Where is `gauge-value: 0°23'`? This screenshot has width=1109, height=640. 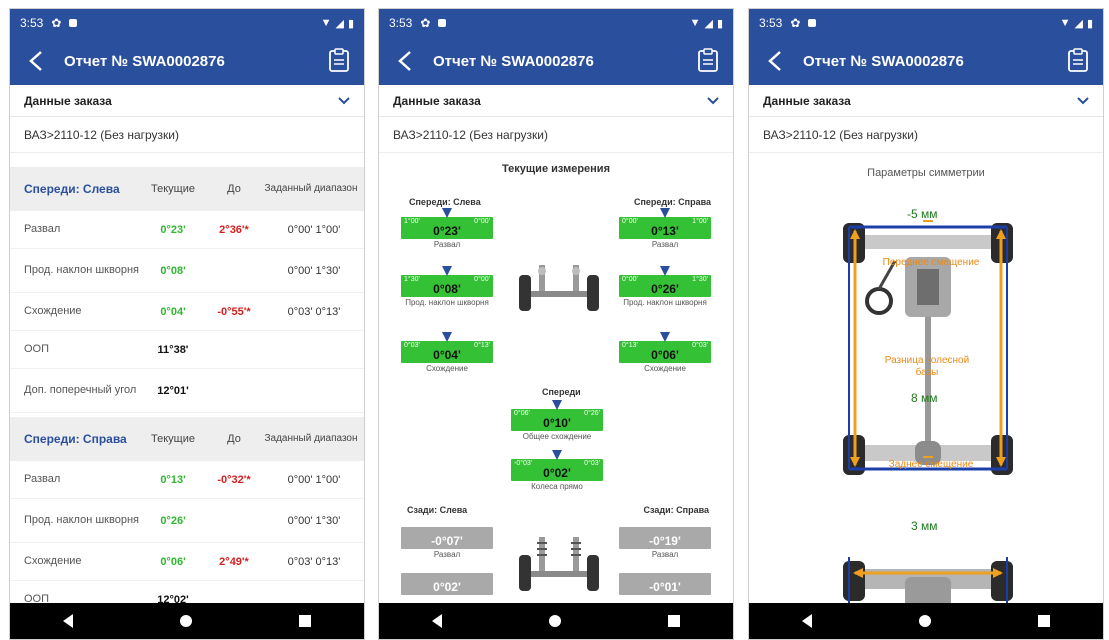 gauge-value: 0°23' is located at coordinates (447, 231).